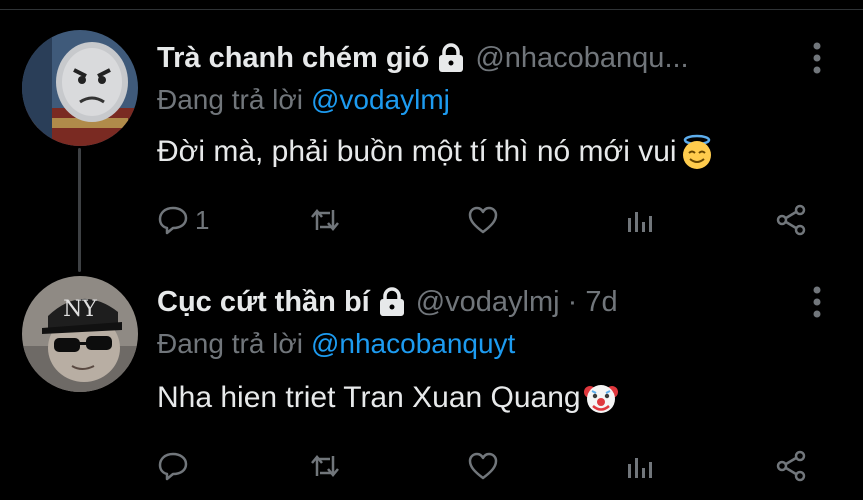 This screenshot has width=863, height=500. I want to click on top-divider, so click(431, 9).